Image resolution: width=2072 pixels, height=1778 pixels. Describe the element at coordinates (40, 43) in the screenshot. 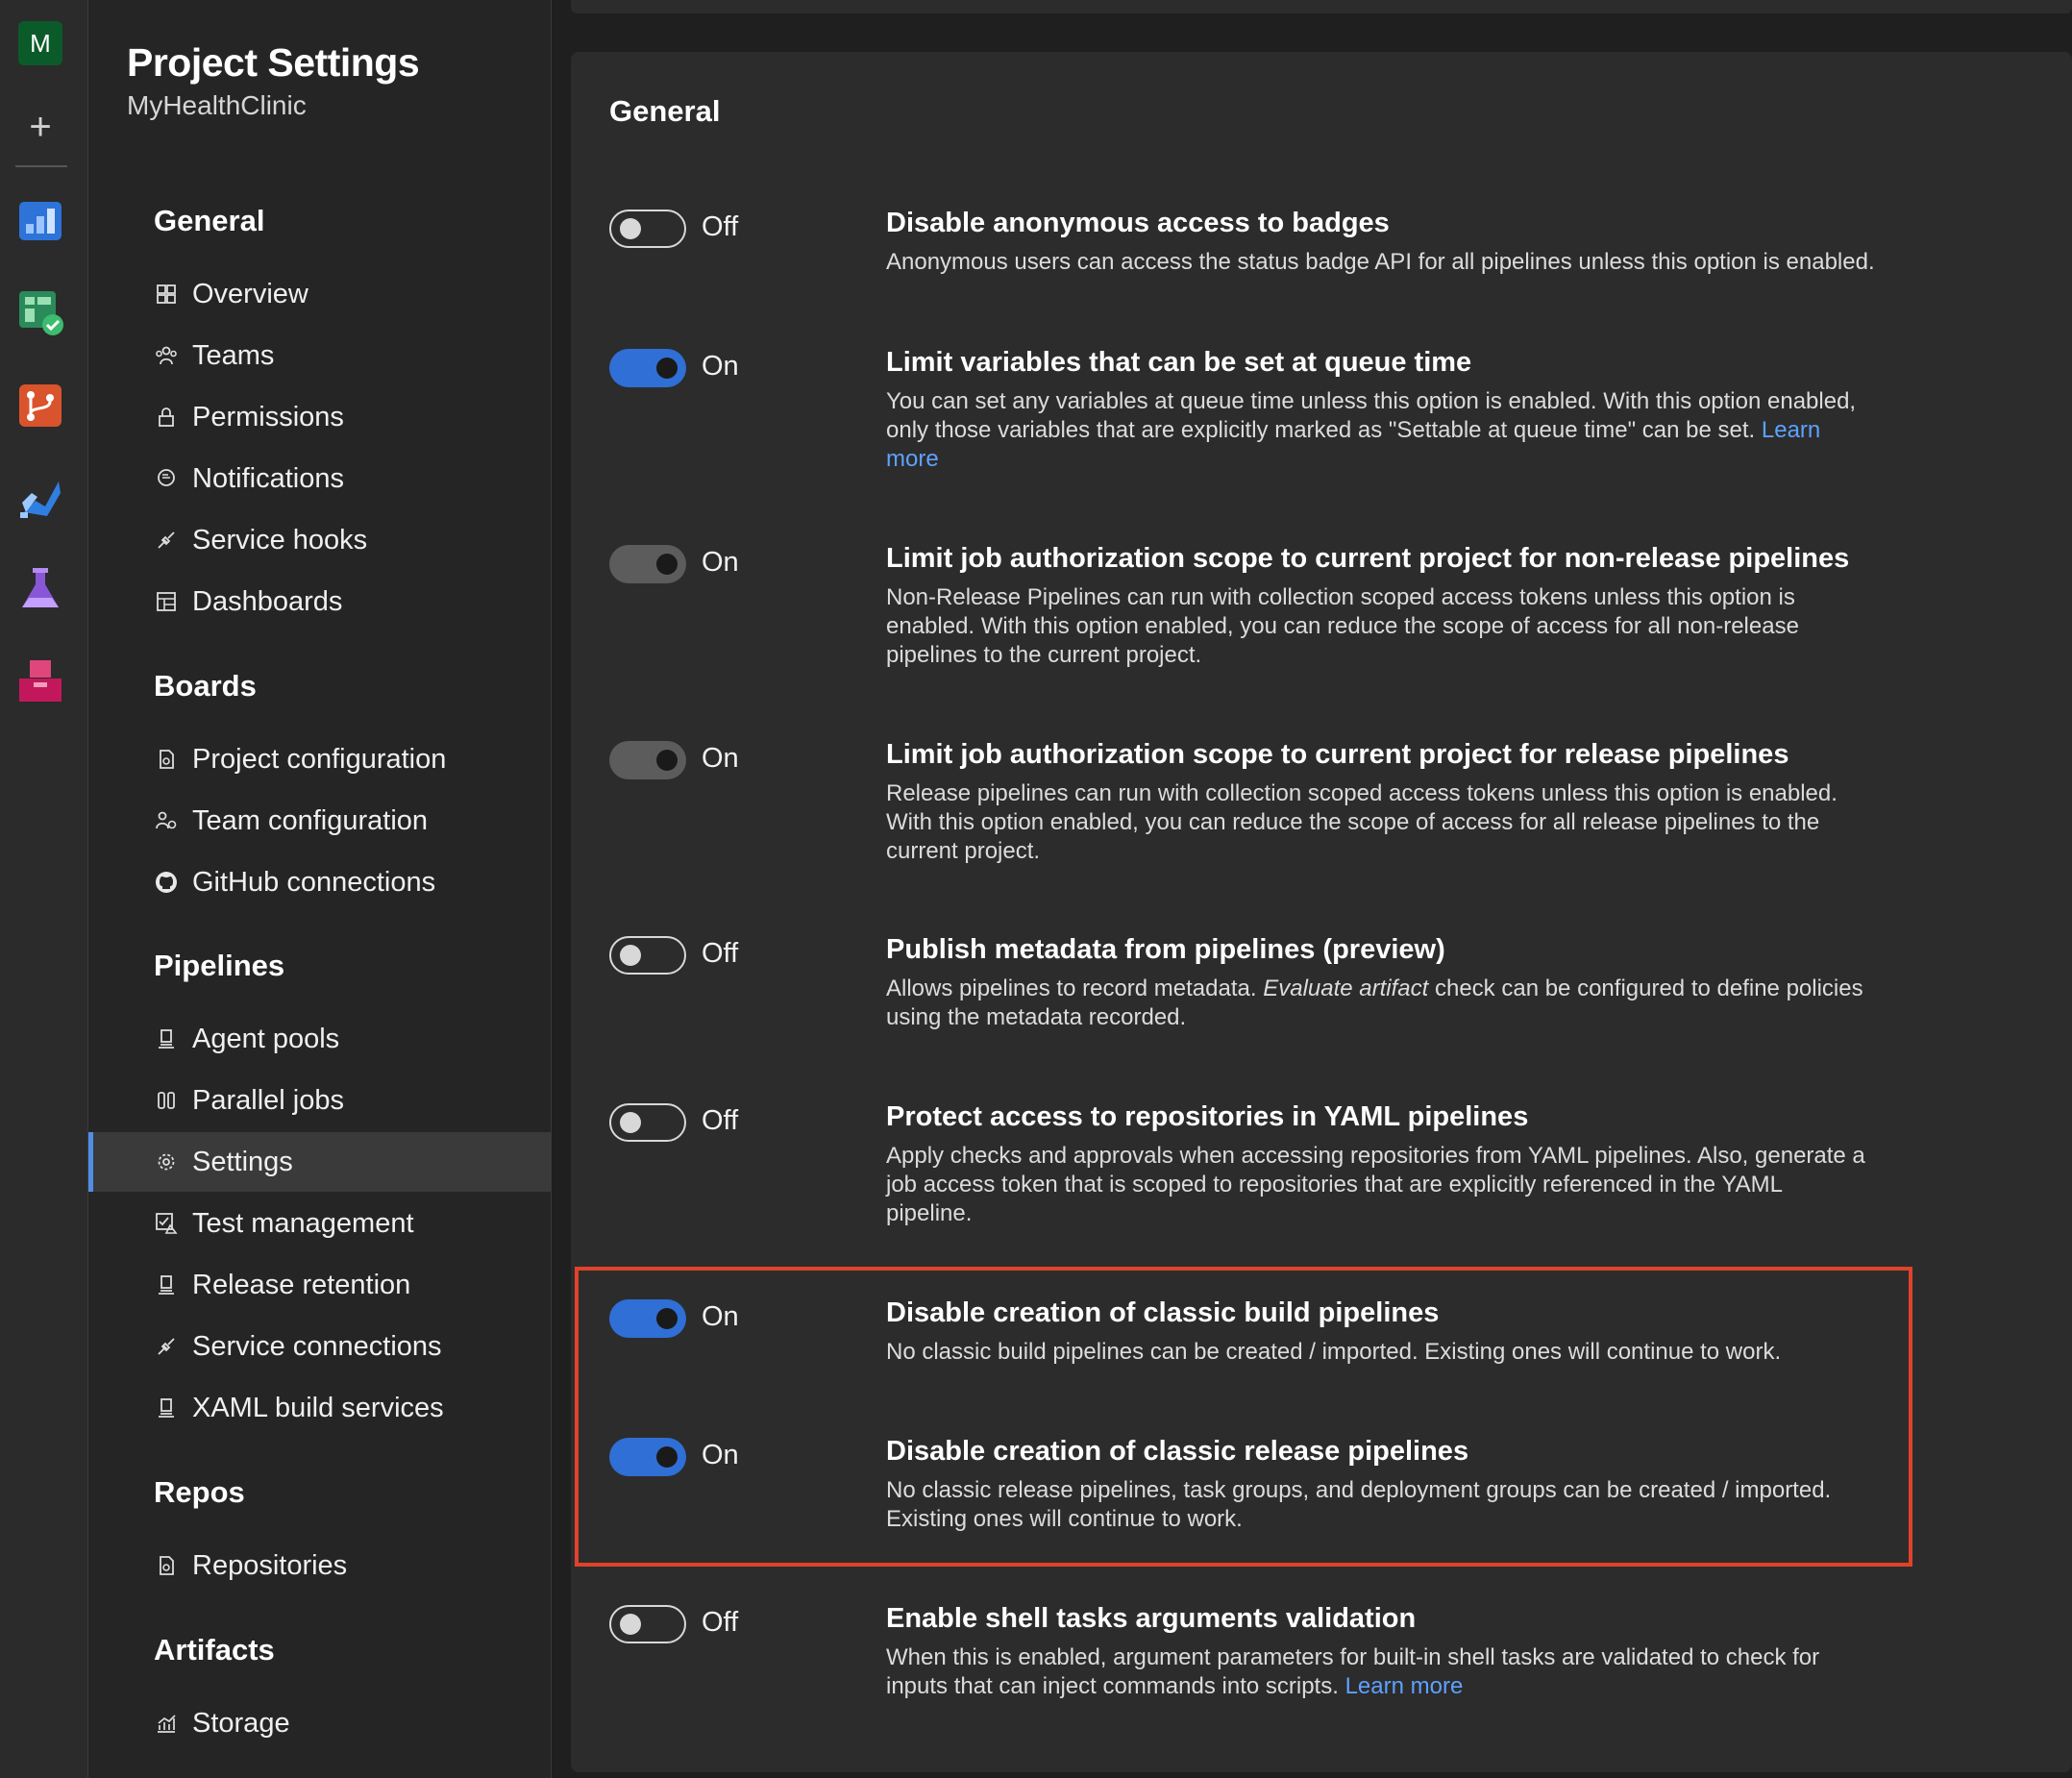

I see `organization-avatar: M` at that location.